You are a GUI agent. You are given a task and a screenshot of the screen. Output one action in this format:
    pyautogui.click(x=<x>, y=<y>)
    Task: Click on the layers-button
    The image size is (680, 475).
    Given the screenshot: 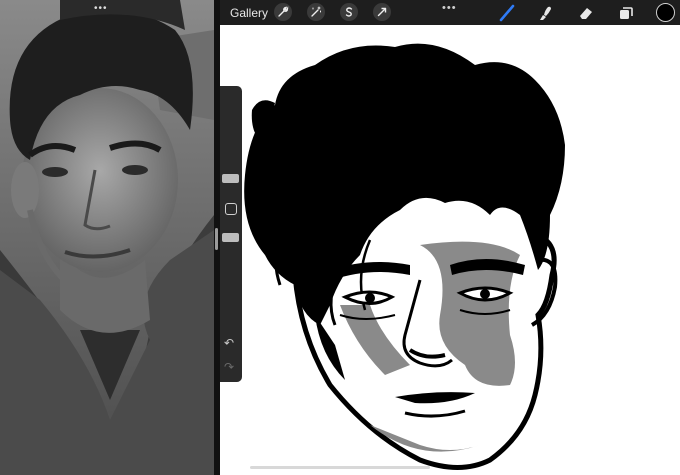 What is the action you would take?
    pyautogui.click(x=626, y=13)
    